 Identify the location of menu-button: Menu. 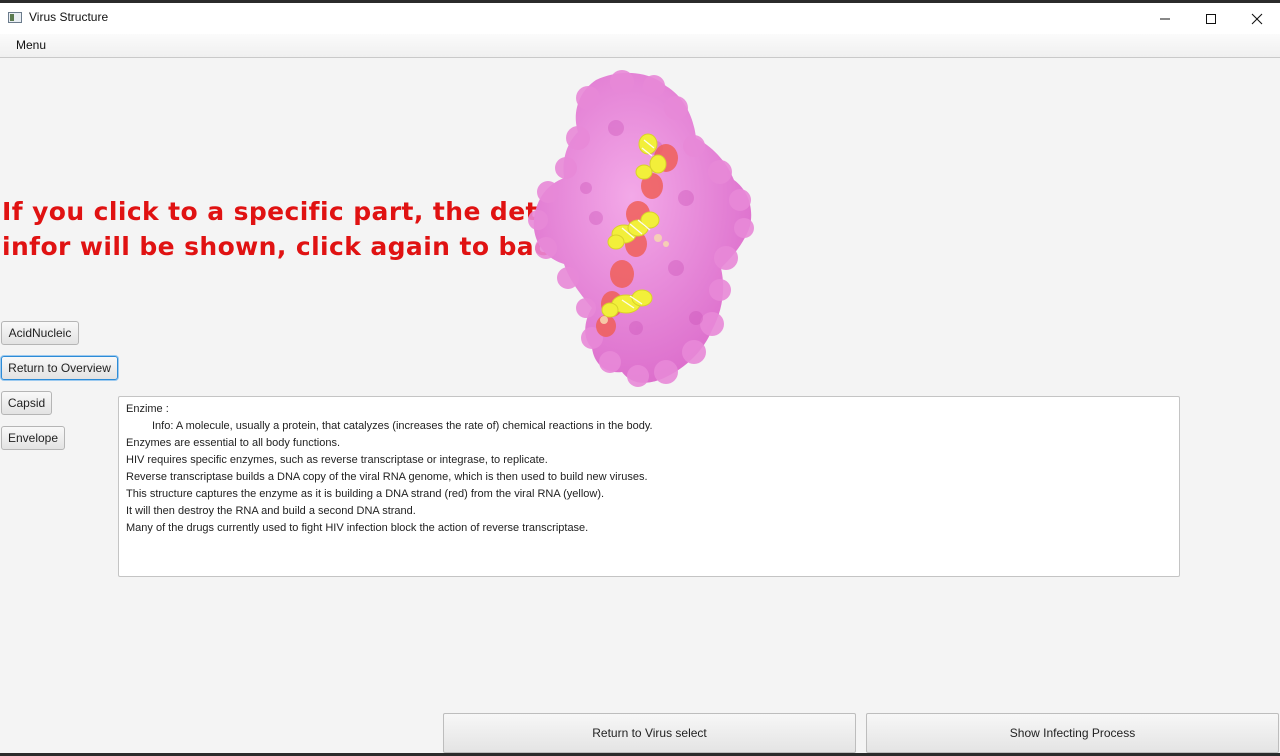
(31, 45).